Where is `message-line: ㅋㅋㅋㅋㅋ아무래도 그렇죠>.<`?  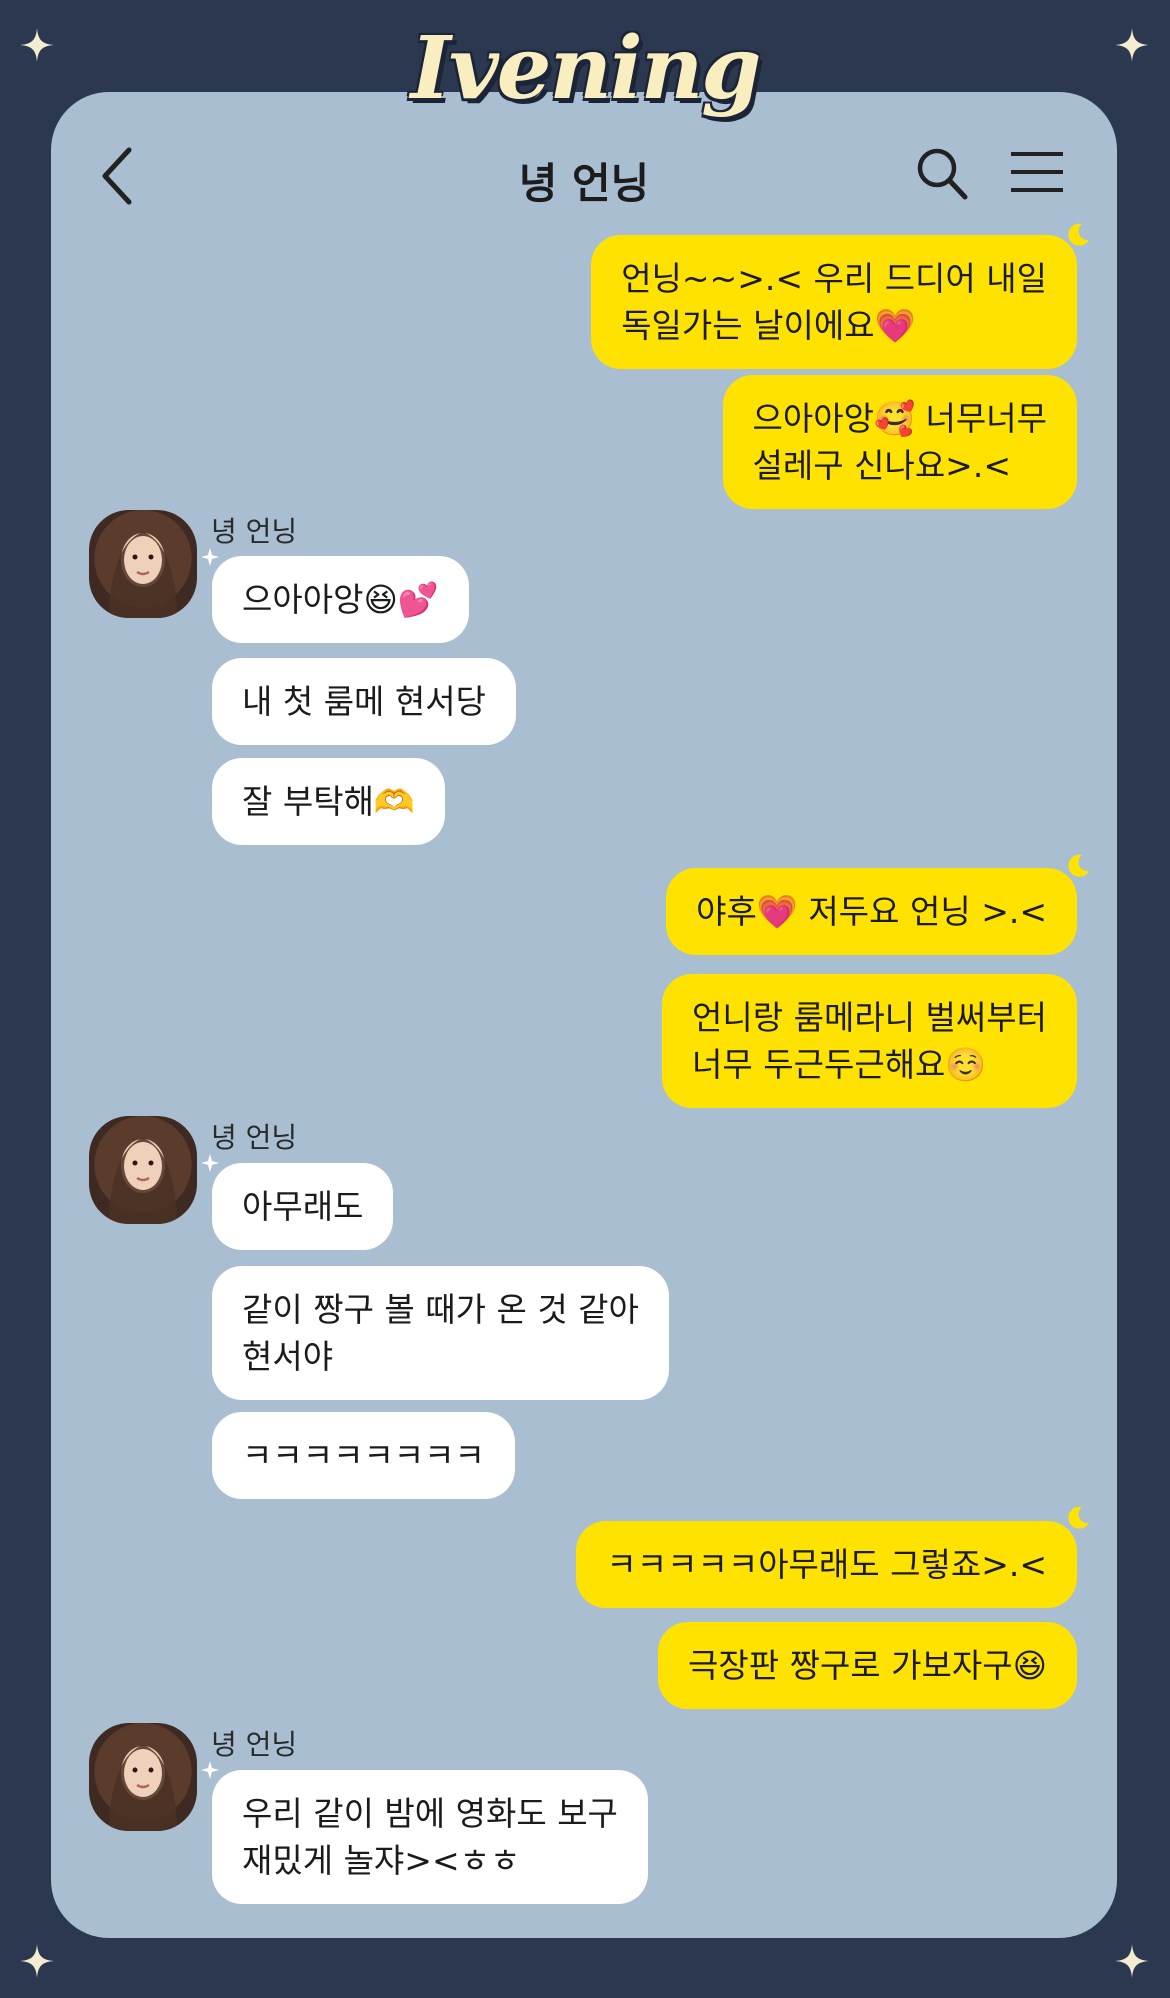 message-line: ㅋㅋㅋㅋㅋ아무래도 그렇죠>.< is located at coordinates (826, 1564).